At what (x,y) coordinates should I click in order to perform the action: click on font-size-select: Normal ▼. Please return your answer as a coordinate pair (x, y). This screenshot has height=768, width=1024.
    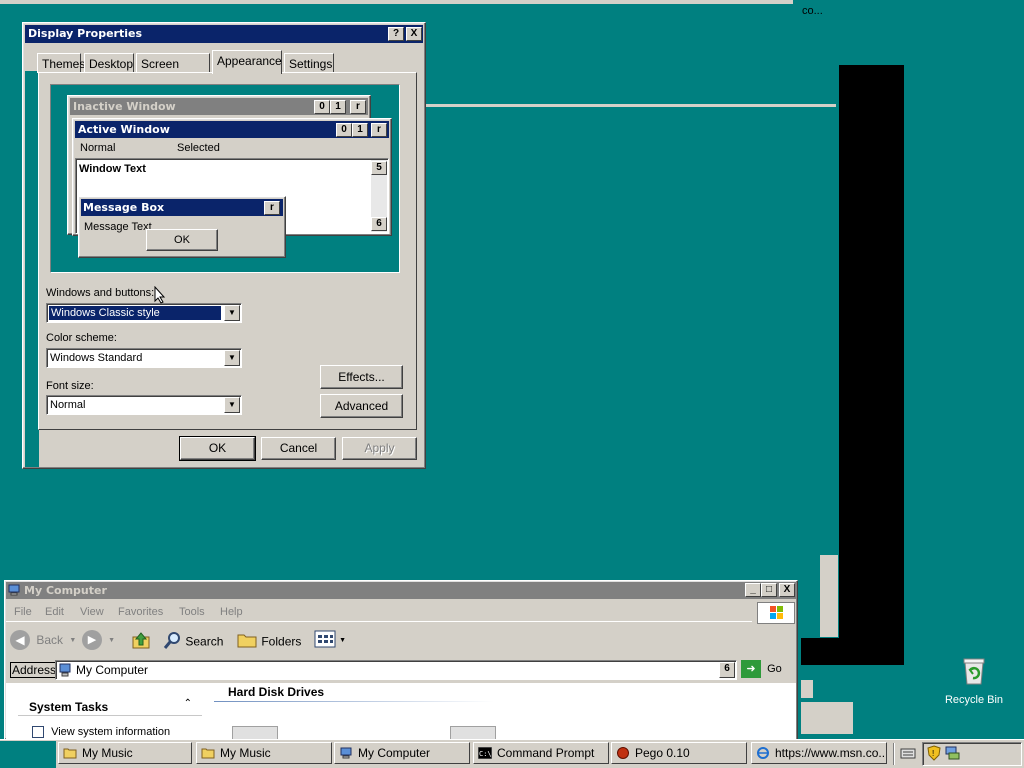
    Looking at the image, I should click on (144, 405).